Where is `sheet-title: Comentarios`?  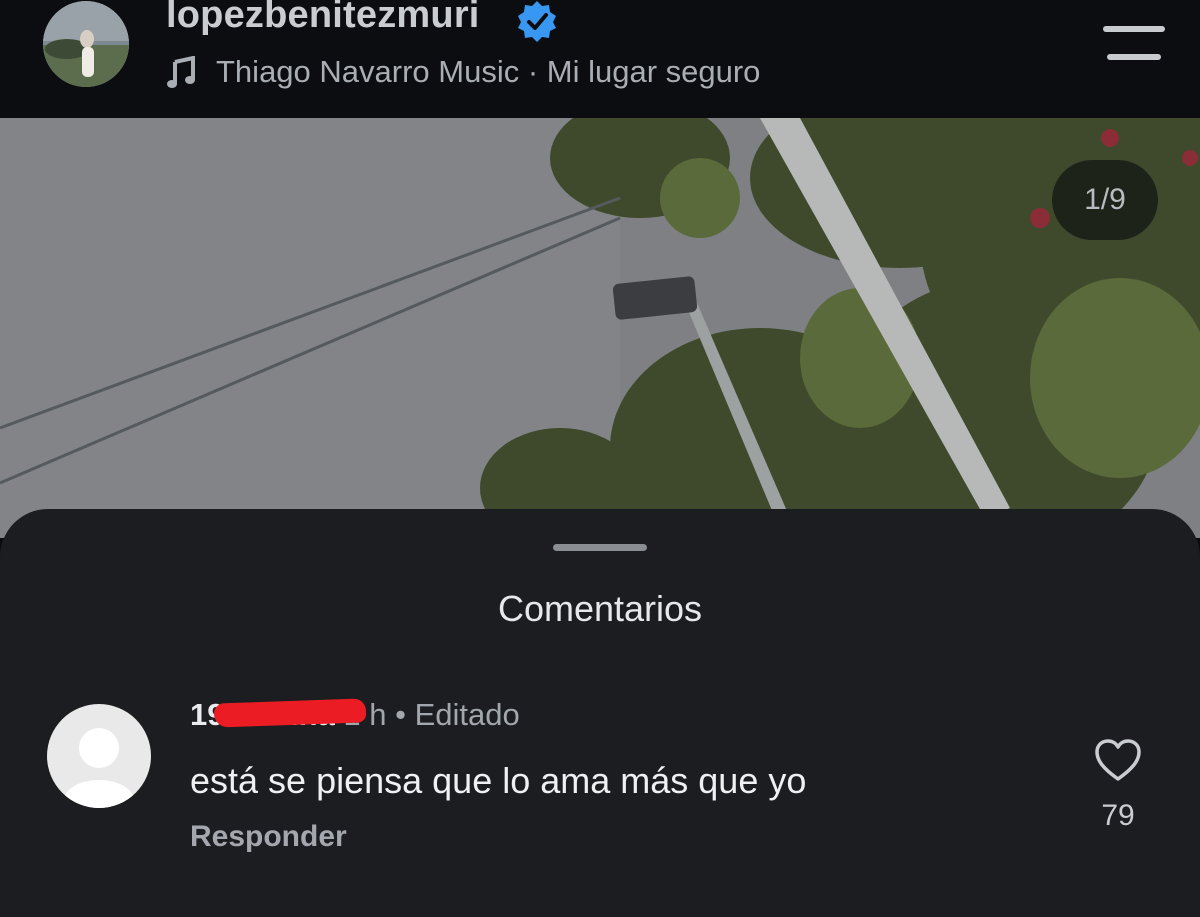
sheet-title: Comentarios is located at coordinates (600, 608).